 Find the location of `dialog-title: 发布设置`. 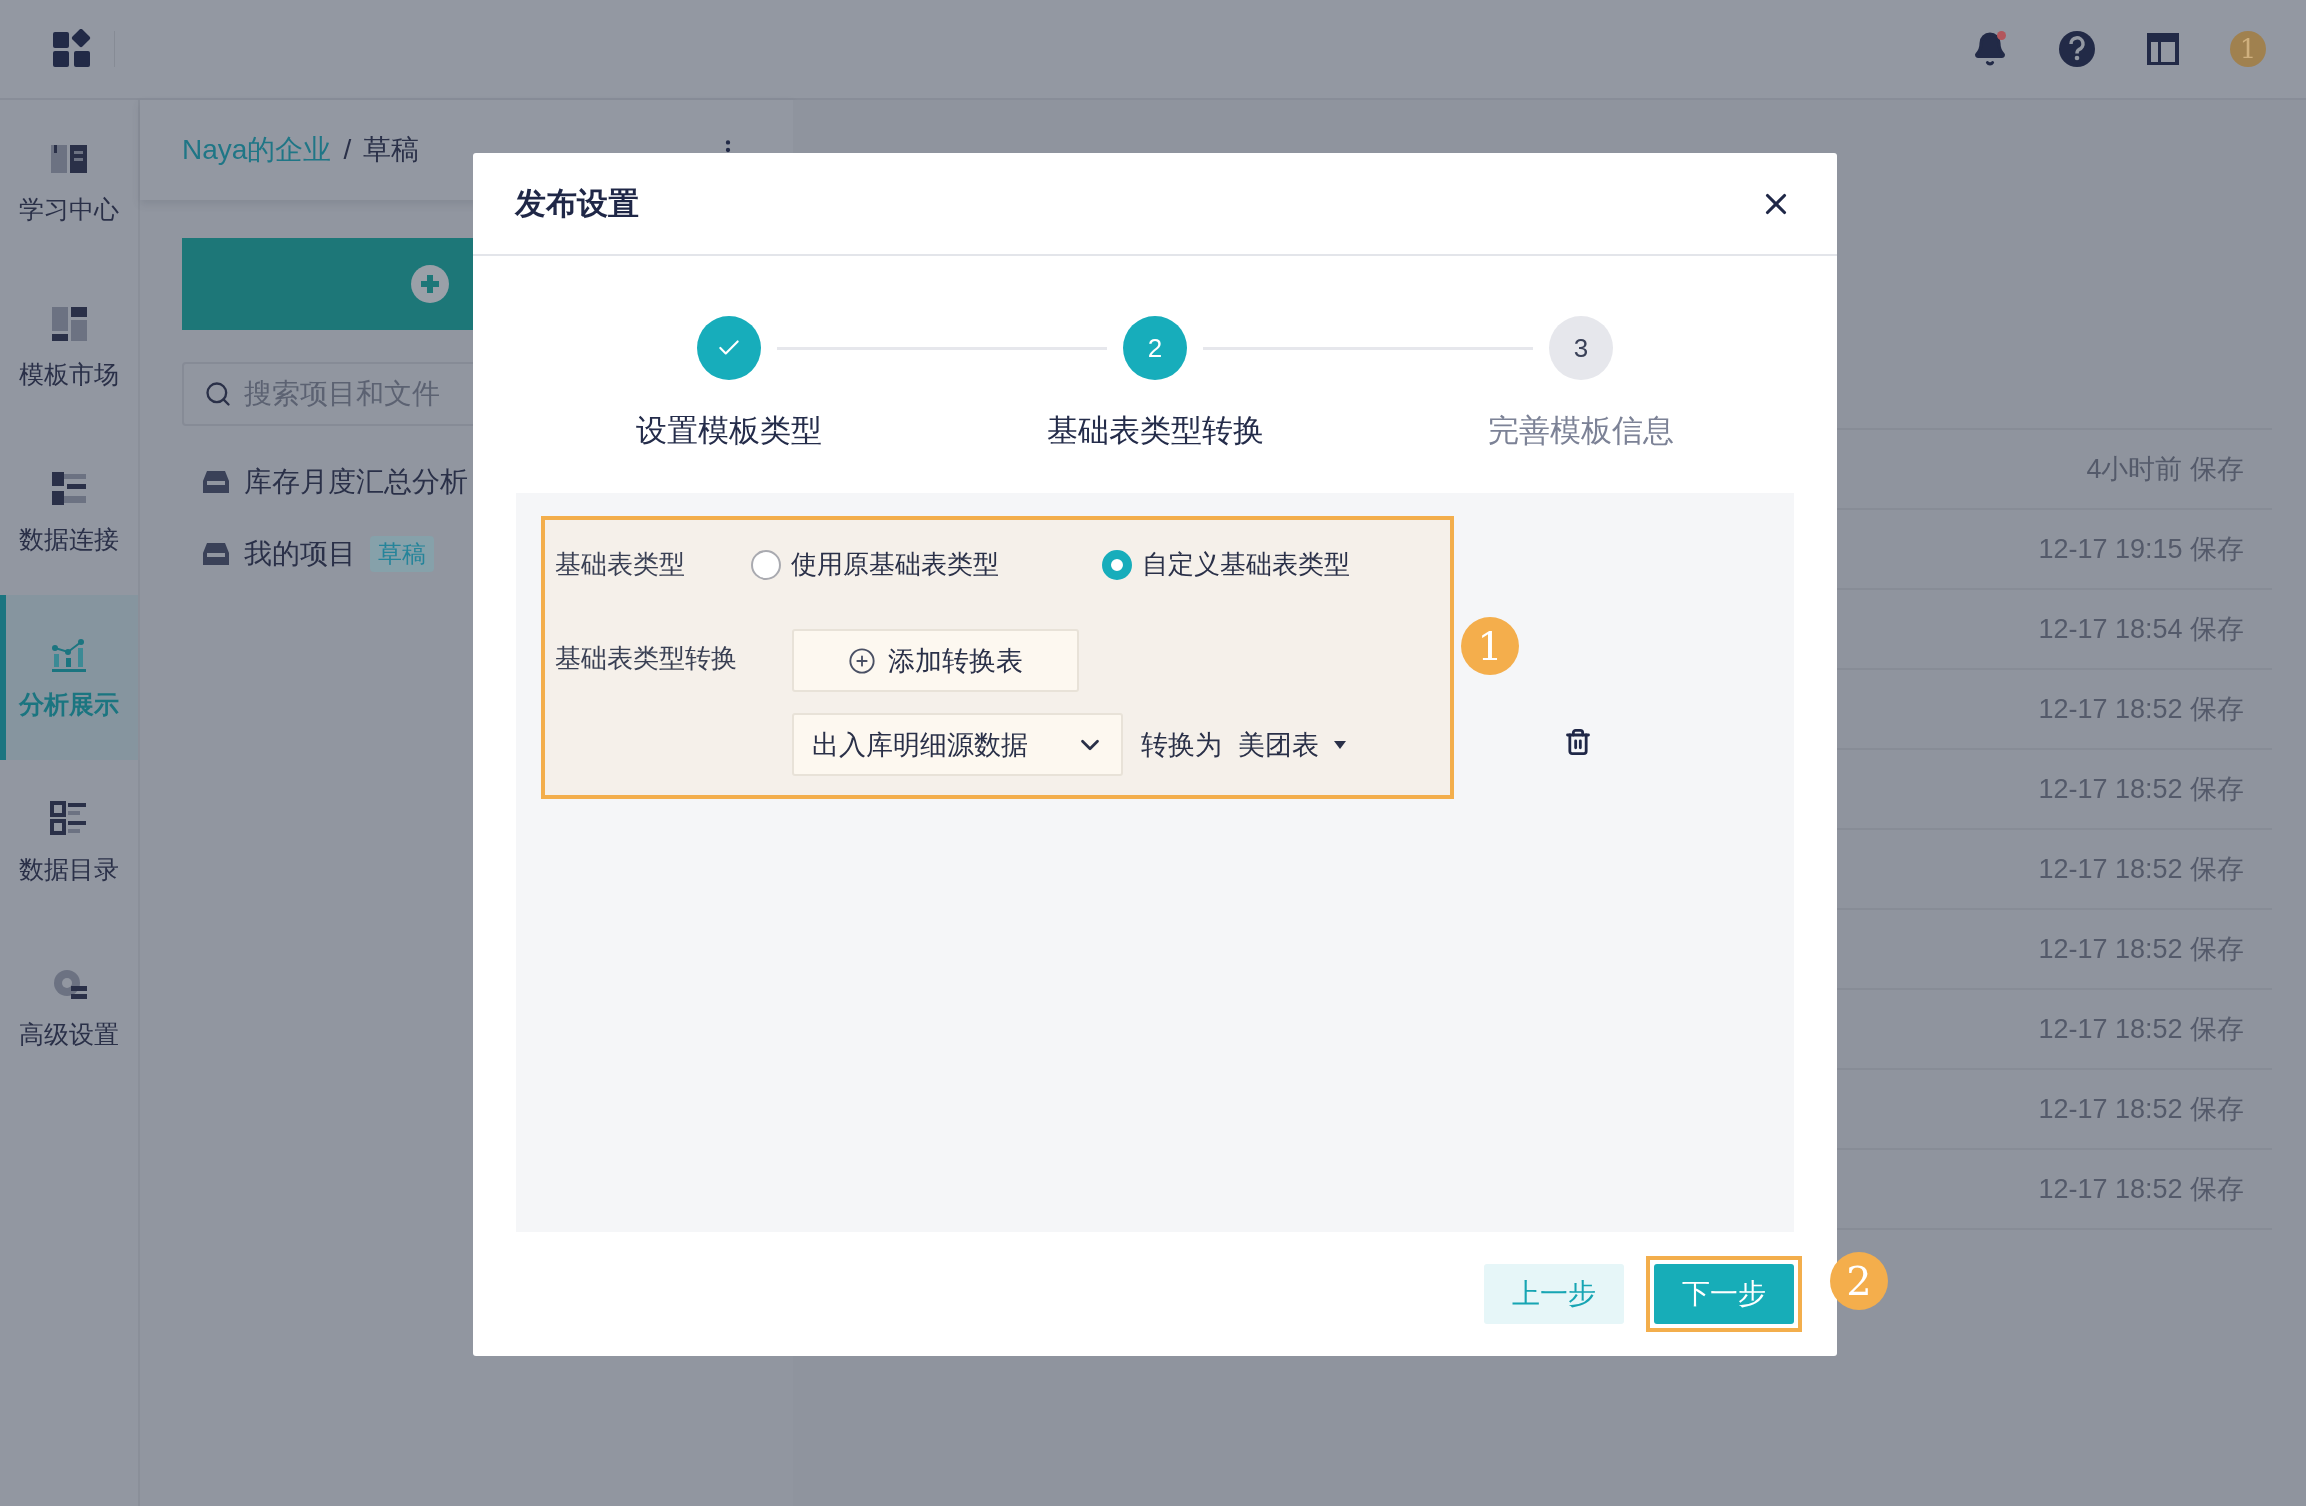

dialog-title: 发布设置 is located at coordinates (577, 203).